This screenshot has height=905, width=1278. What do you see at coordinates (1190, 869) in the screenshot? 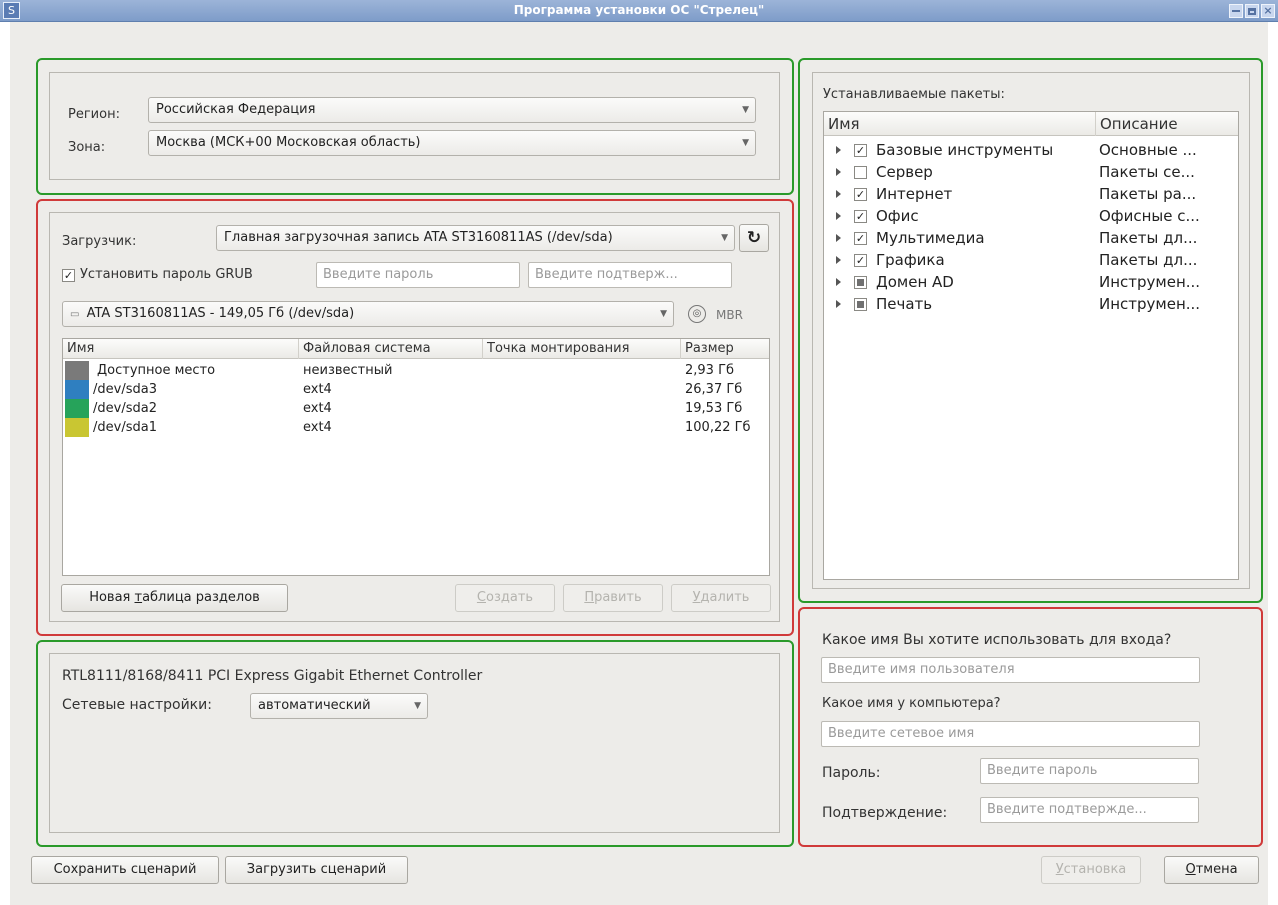
I see `cancel-mnemonic: О` at bounding box center [1190, 869].